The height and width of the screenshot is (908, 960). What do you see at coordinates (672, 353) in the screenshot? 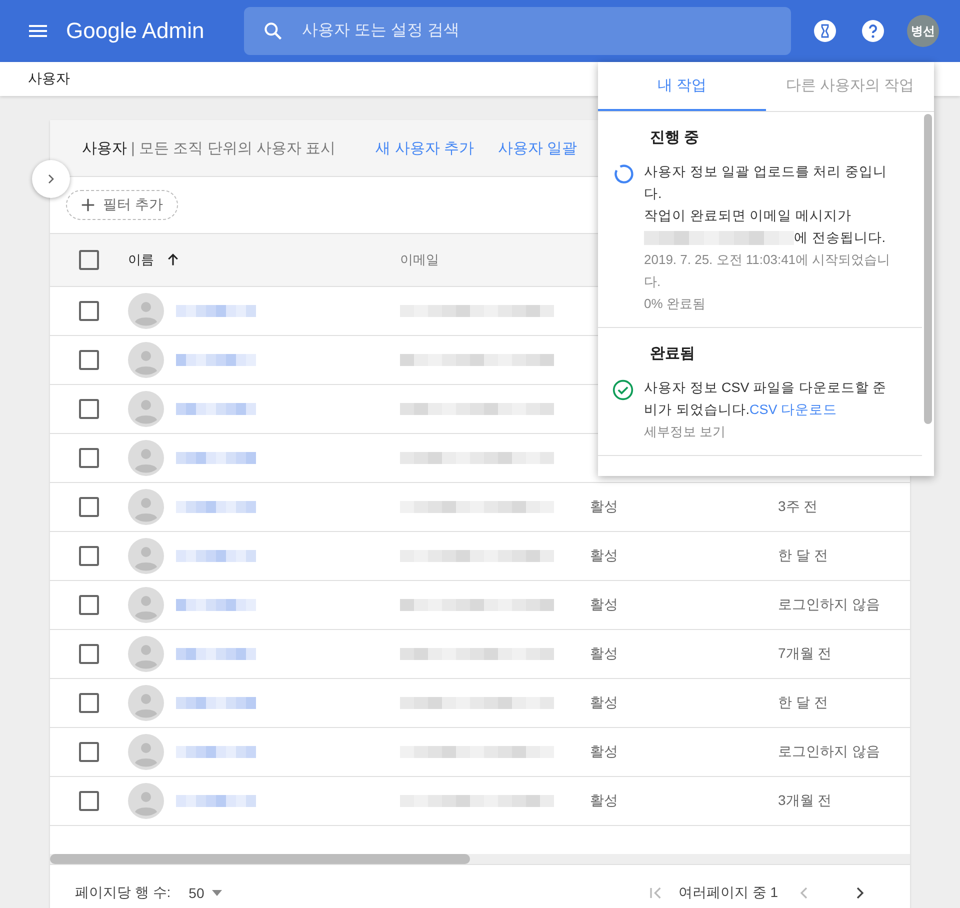
I see `section-heading: 완료됨` at bounding box center [672, 353].